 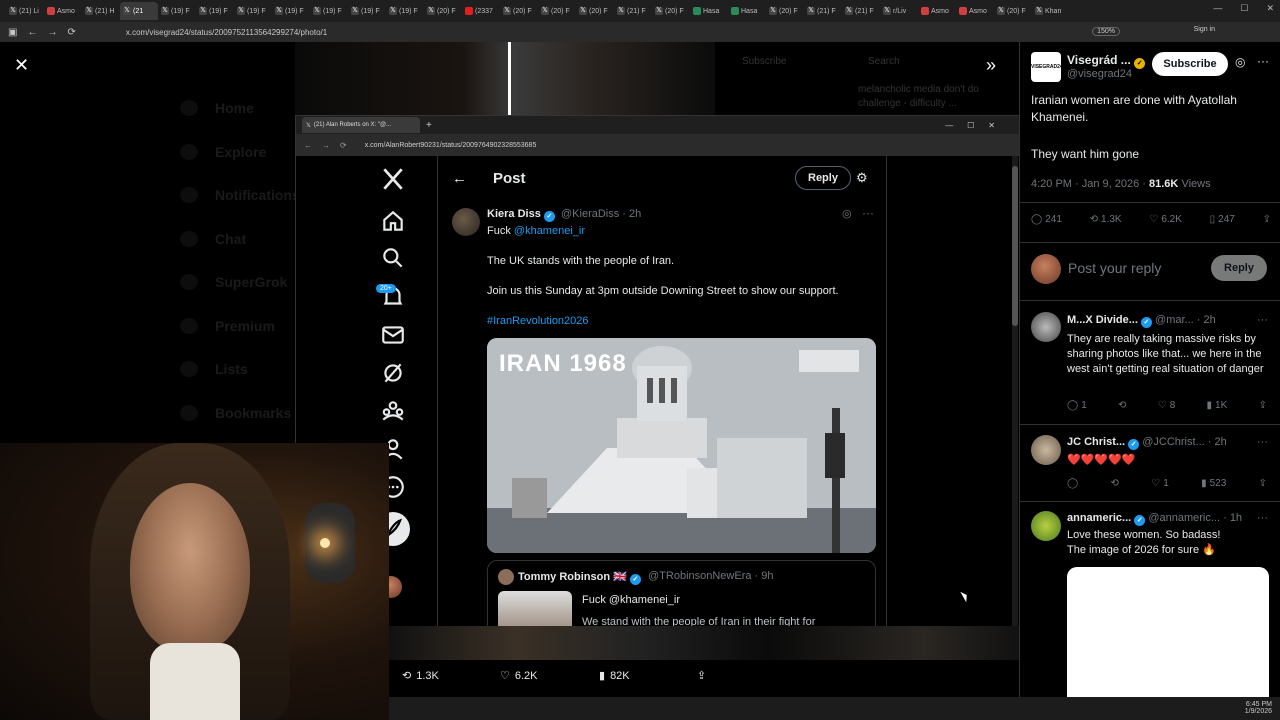 What do you see at coordinates (681, 445) in the screenshot?
I see `post-media: IRAN 1968` at bounding box center [681, 445].